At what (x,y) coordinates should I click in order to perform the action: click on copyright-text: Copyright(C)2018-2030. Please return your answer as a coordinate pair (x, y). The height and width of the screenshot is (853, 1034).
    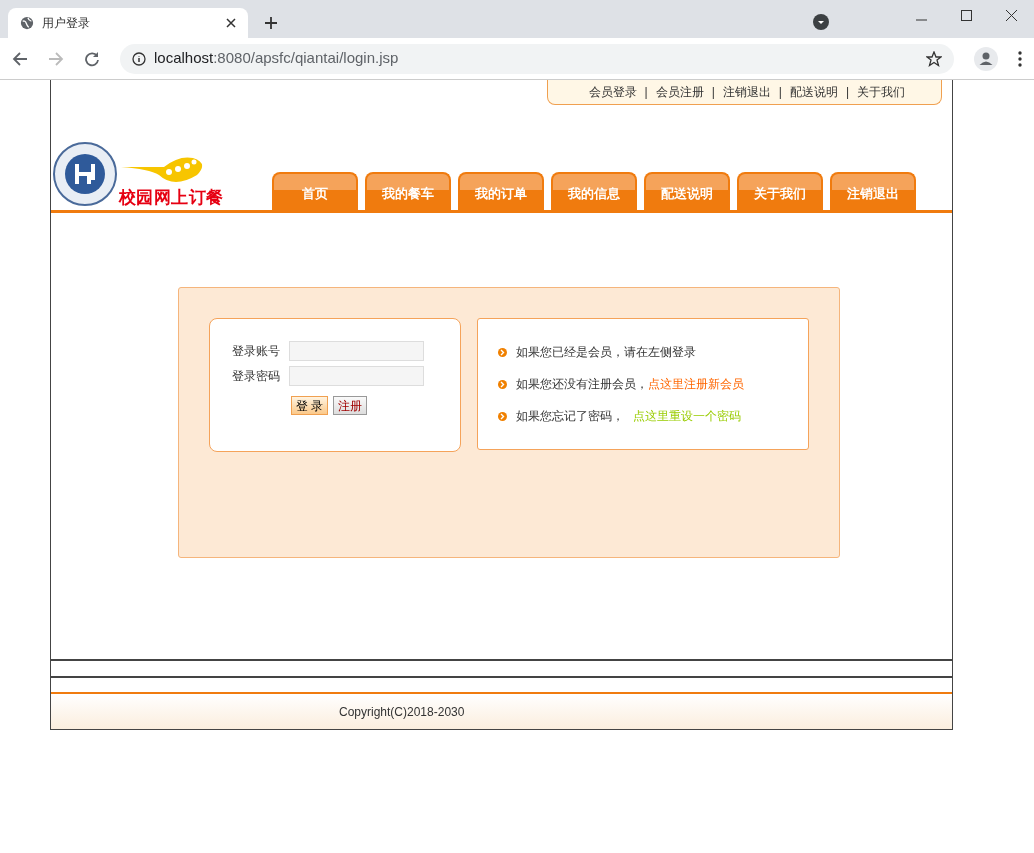
    Looking at the image, I should click on (402, 712).